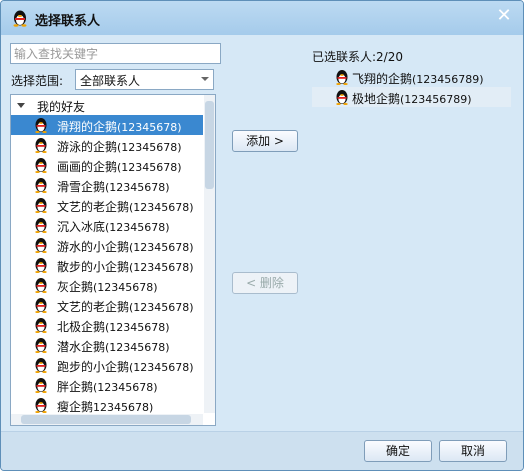  What do you see at coordinates (110, 81) in the screenshot?
I see `range-selected-value: 全部联系人` at bounding box center [110, 81].